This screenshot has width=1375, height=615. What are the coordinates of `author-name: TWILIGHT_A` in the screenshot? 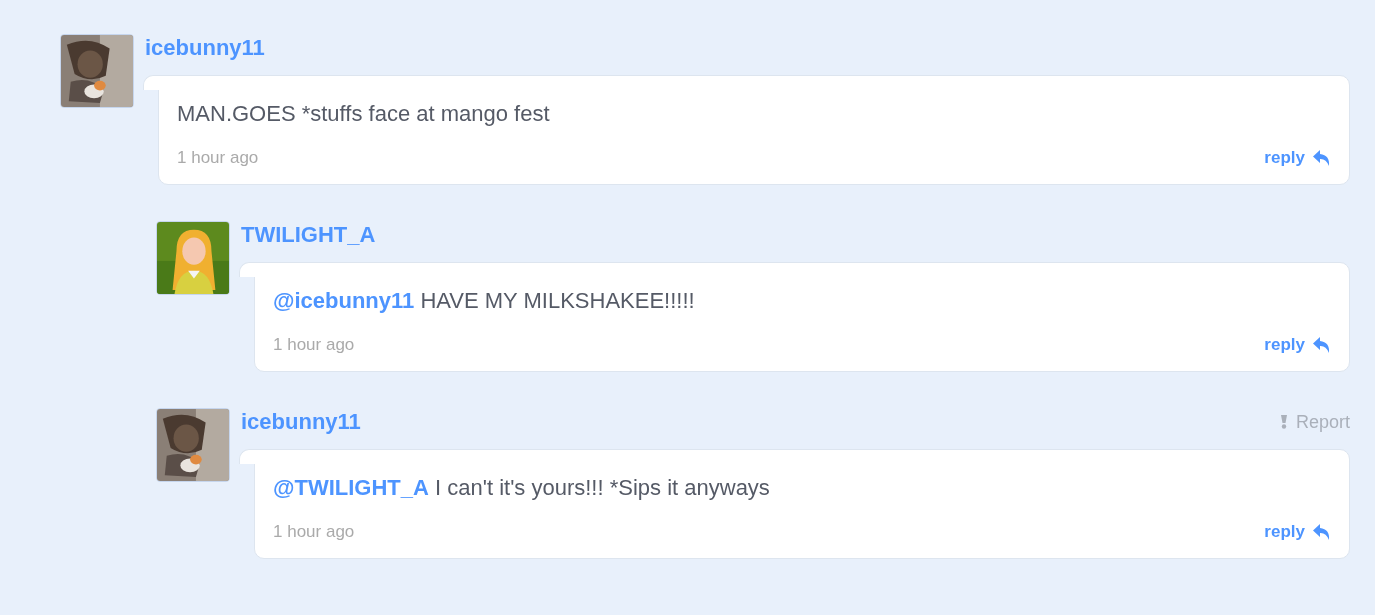 It's located at (308, 235).